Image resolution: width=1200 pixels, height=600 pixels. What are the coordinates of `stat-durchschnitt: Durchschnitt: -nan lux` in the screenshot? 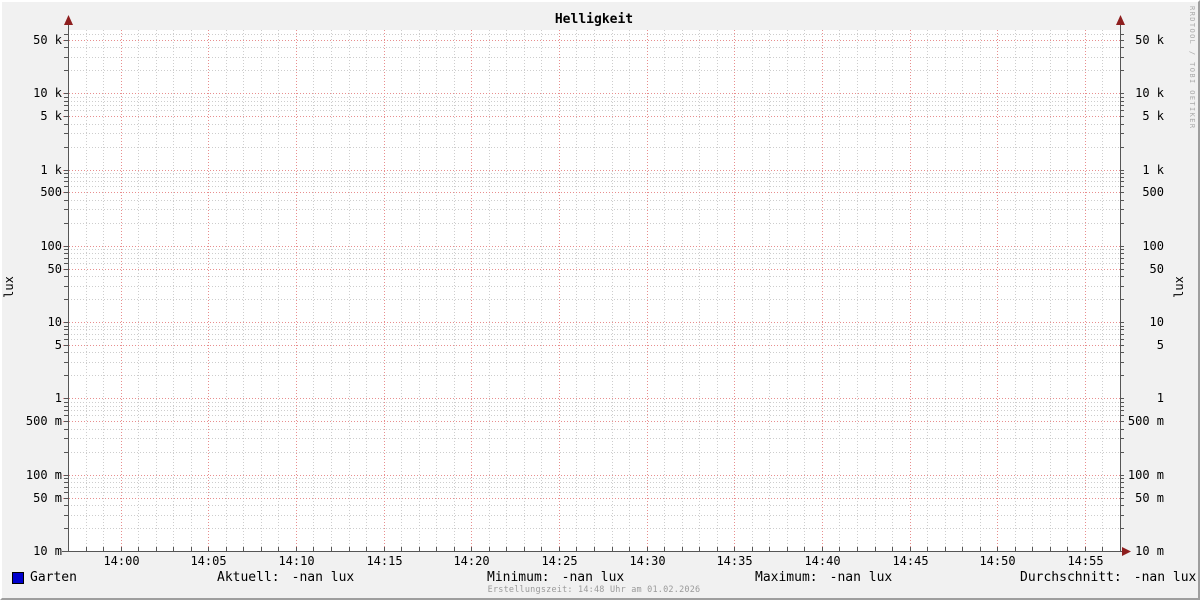 It's located at (1108, 578).